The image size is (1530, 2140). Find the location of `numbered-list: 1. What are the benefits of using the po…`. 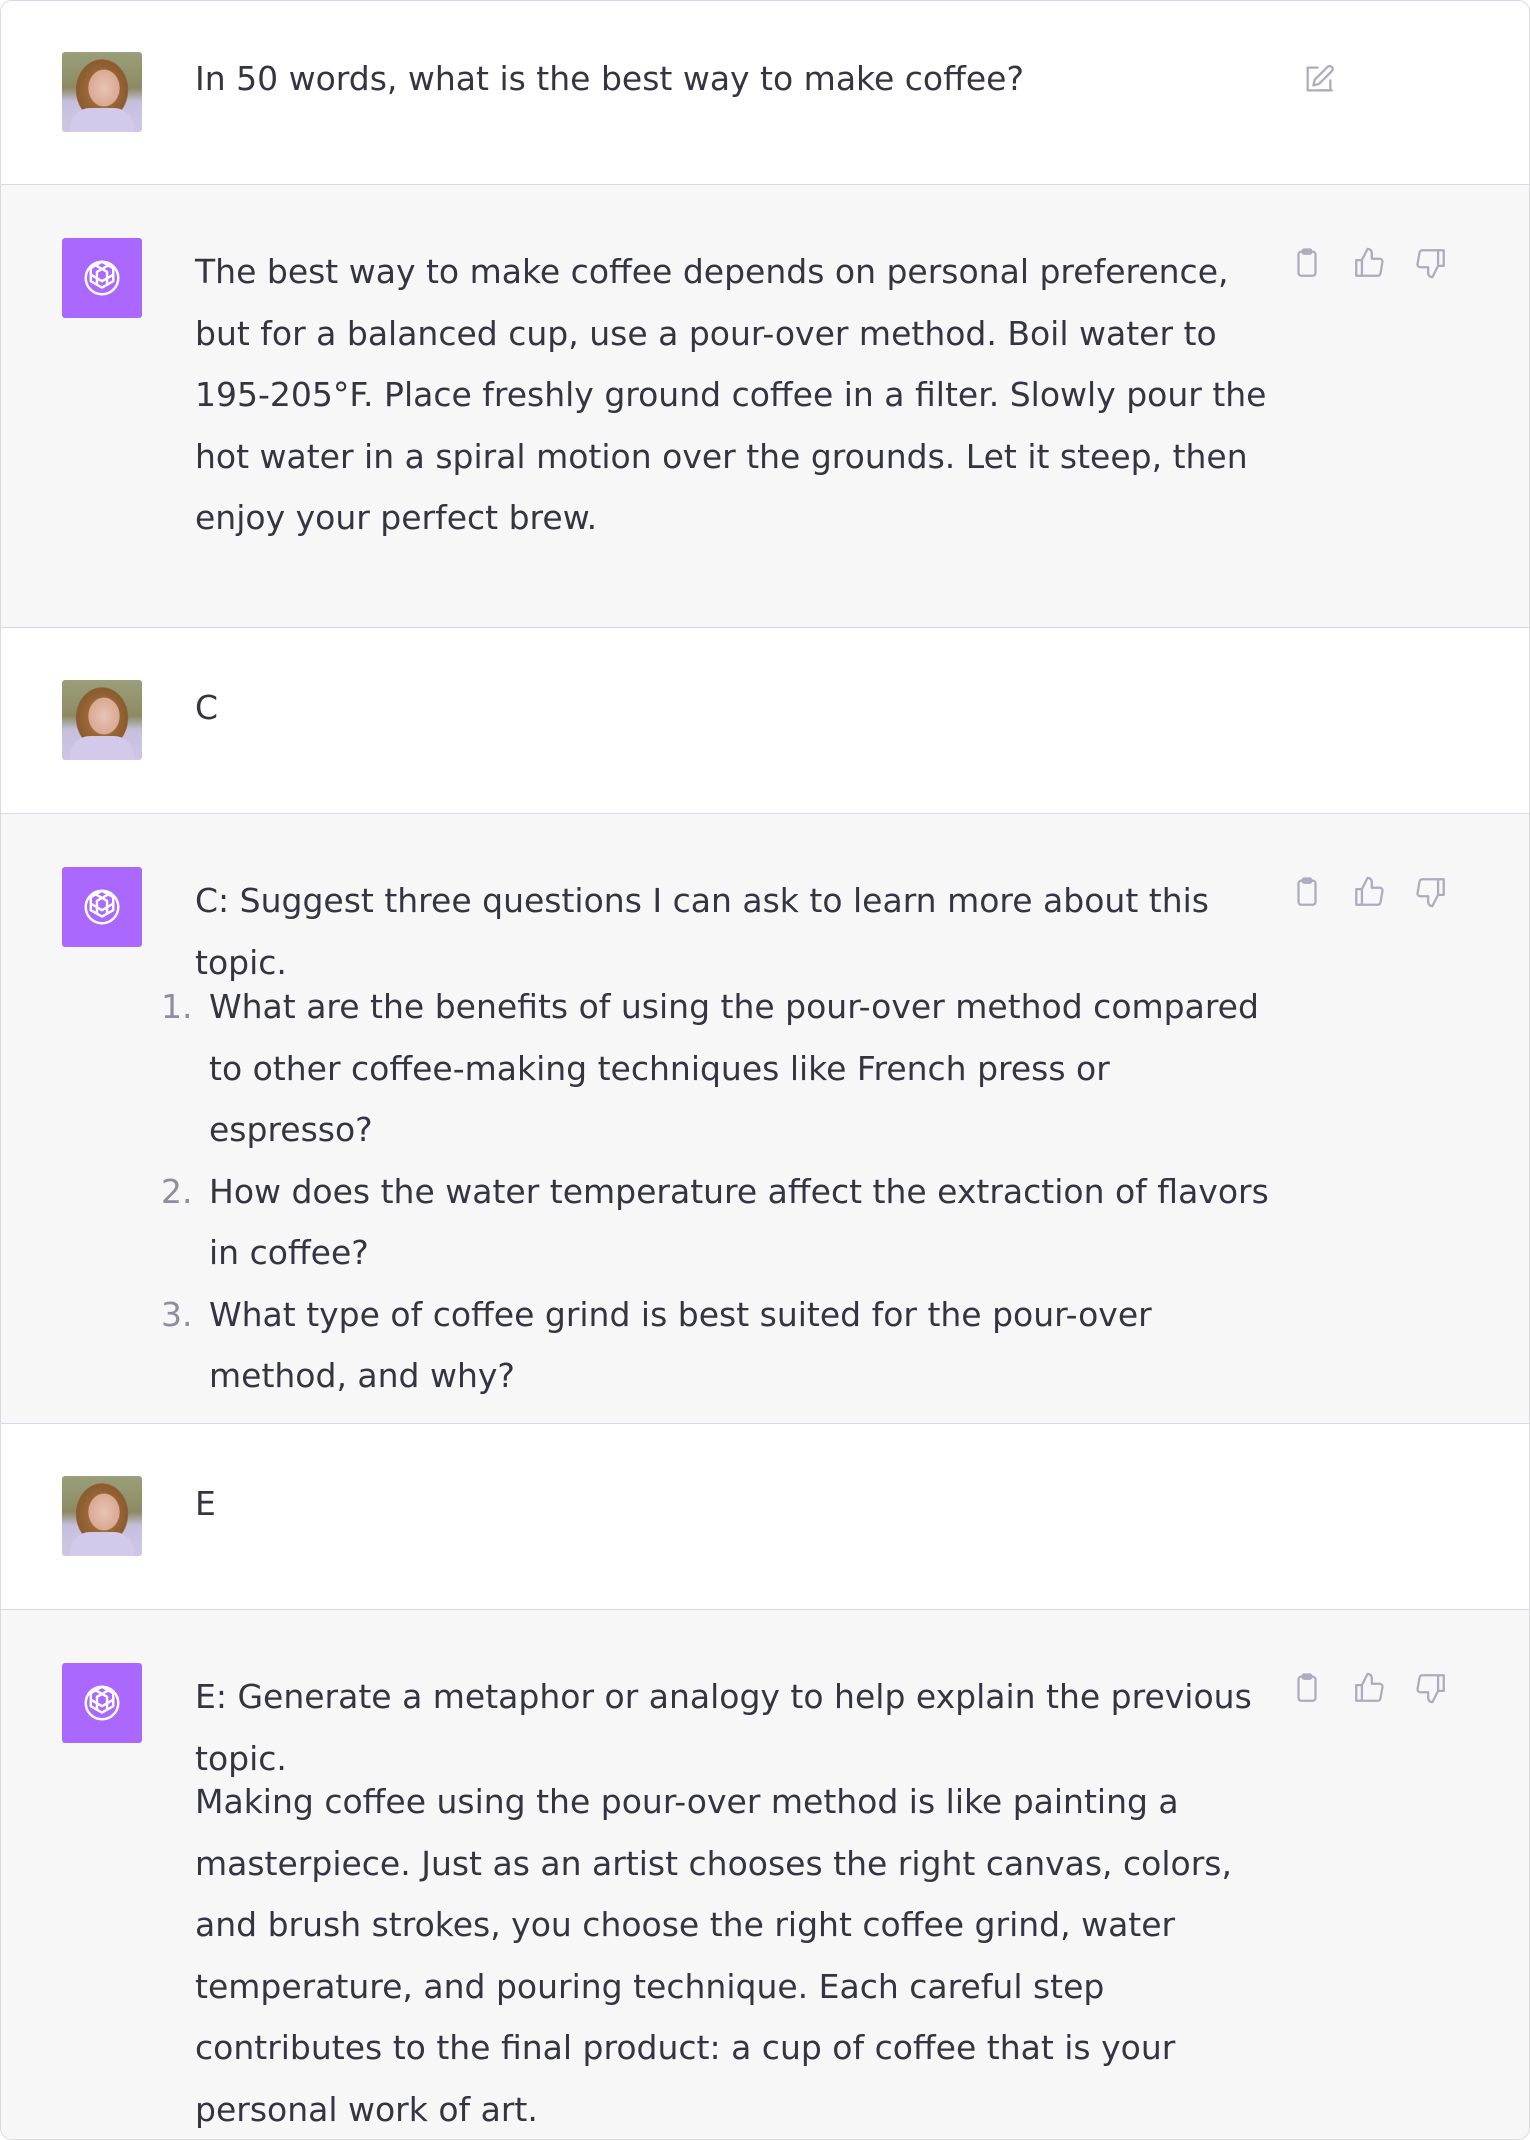

numbered-list: 1. What are the benefits of using the po… is located at coordinates (721, 1191).